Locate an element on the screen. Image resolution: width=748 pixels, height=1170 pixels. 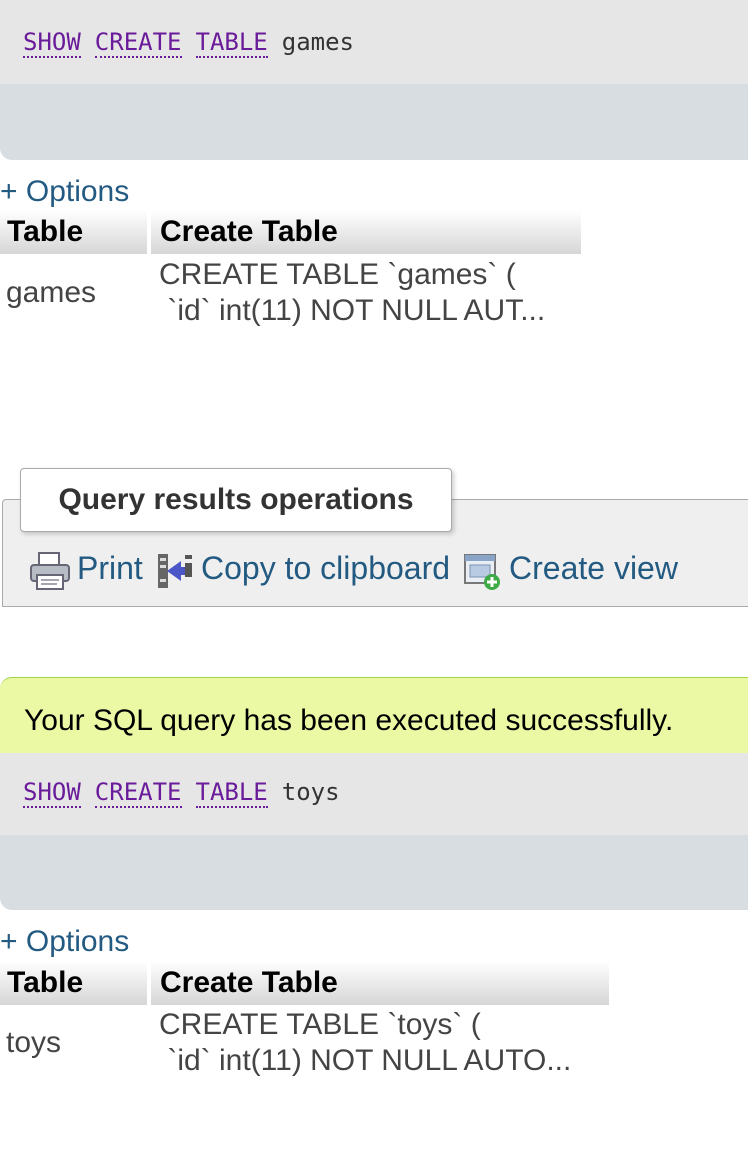
create-view-link: Create view is located at coordinates (570, 568).